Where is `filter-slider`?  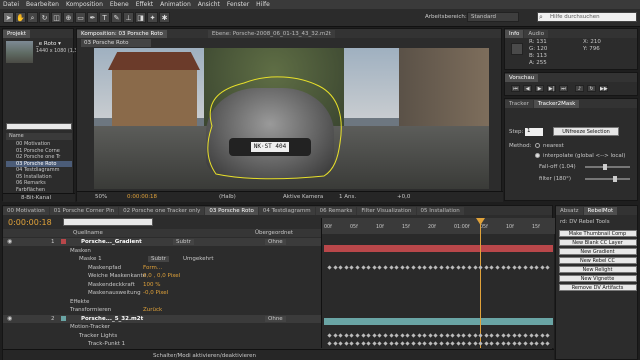
filter-slider is located at coordinates (607, 179).